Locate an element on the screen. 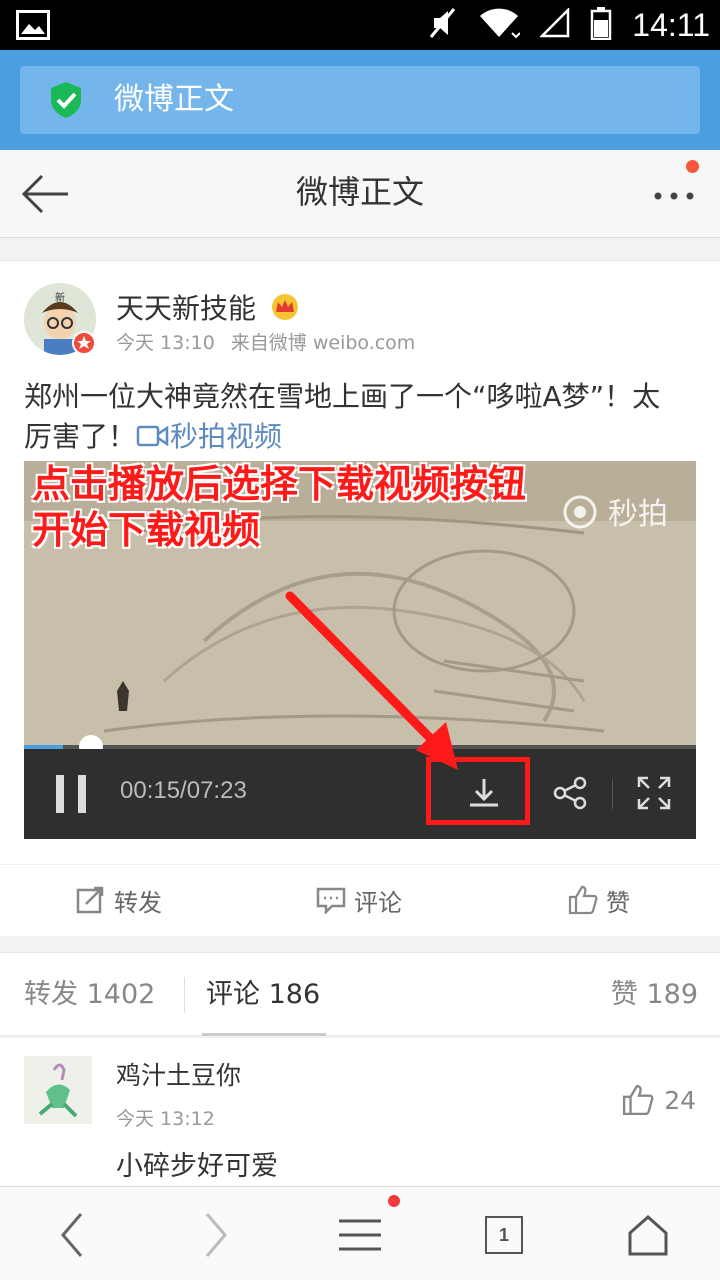  repost-label: 转发 is located at coordinates (138, 902).